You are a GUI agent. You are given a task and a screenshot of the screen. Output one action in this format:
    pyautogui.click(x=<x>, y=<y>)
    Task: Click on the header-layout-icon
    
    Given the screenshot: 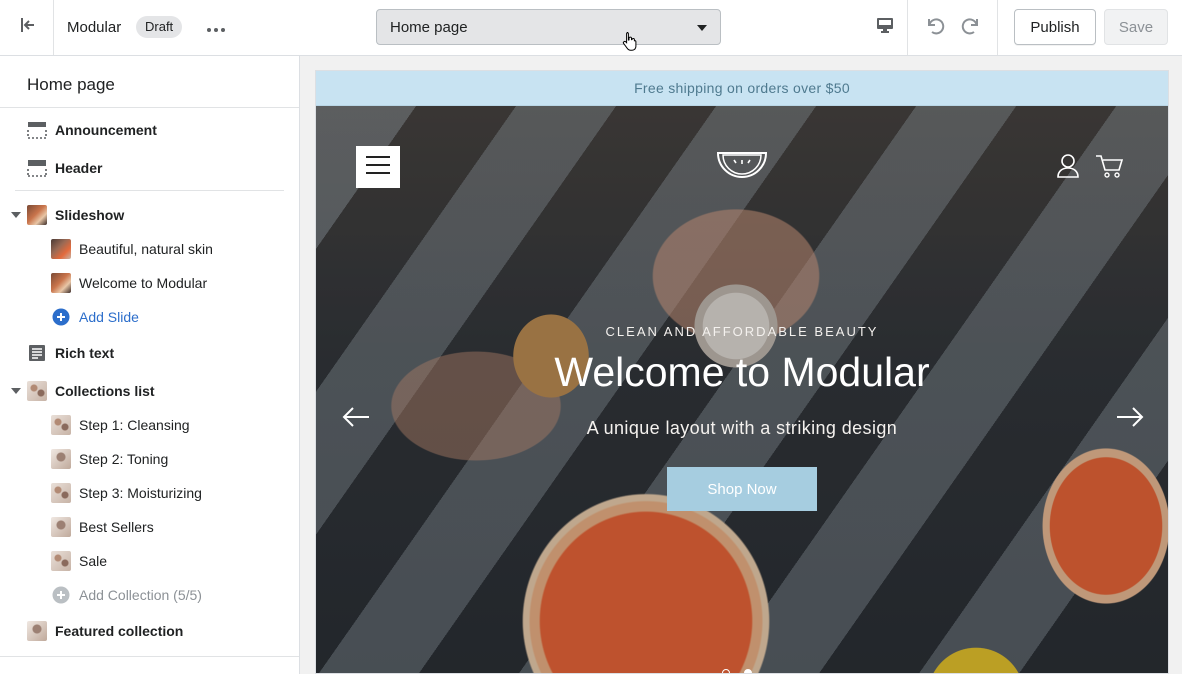 What is the action you would take?
    pyautogui.click(x=37, y=168)
    